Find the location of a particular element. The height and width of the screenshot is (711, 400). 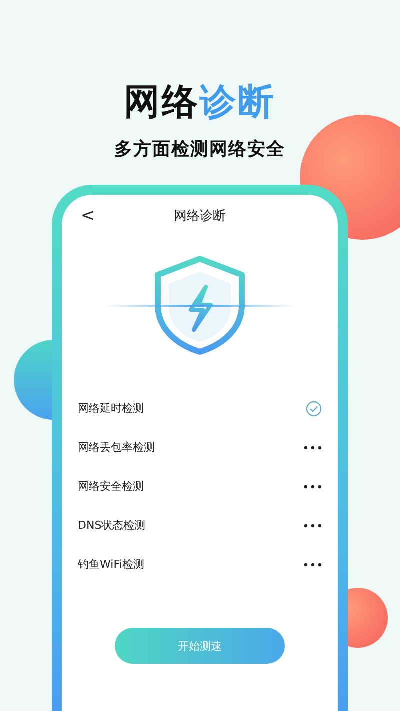

screen-title: 网络诊断 is located at coordinates (200, 216).